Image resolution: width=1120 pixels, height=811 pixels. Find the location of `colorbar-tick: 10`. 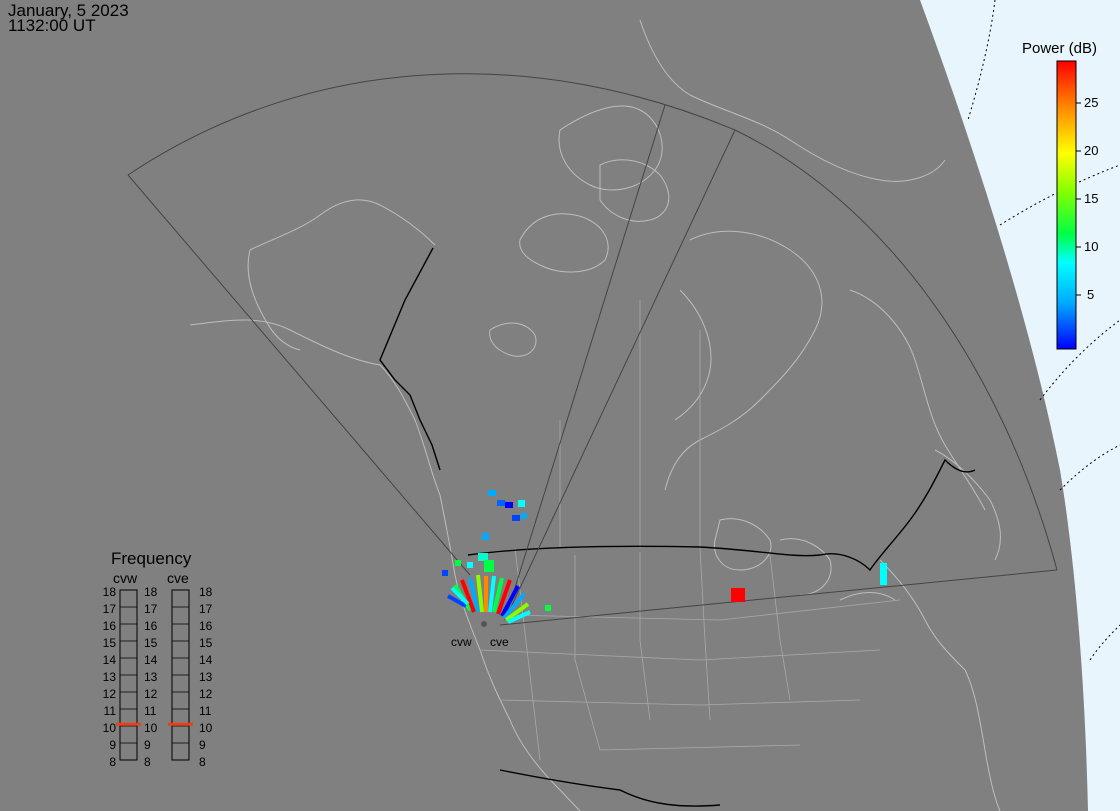

colorbar-tick: 10 is located at coordinates (1091, 246).